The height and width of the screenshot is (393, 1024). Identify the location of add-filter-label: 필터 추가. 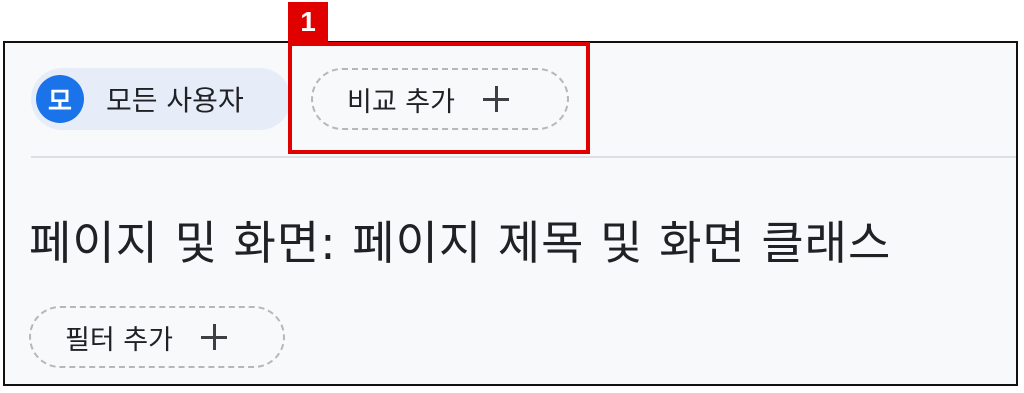
(119, 340).